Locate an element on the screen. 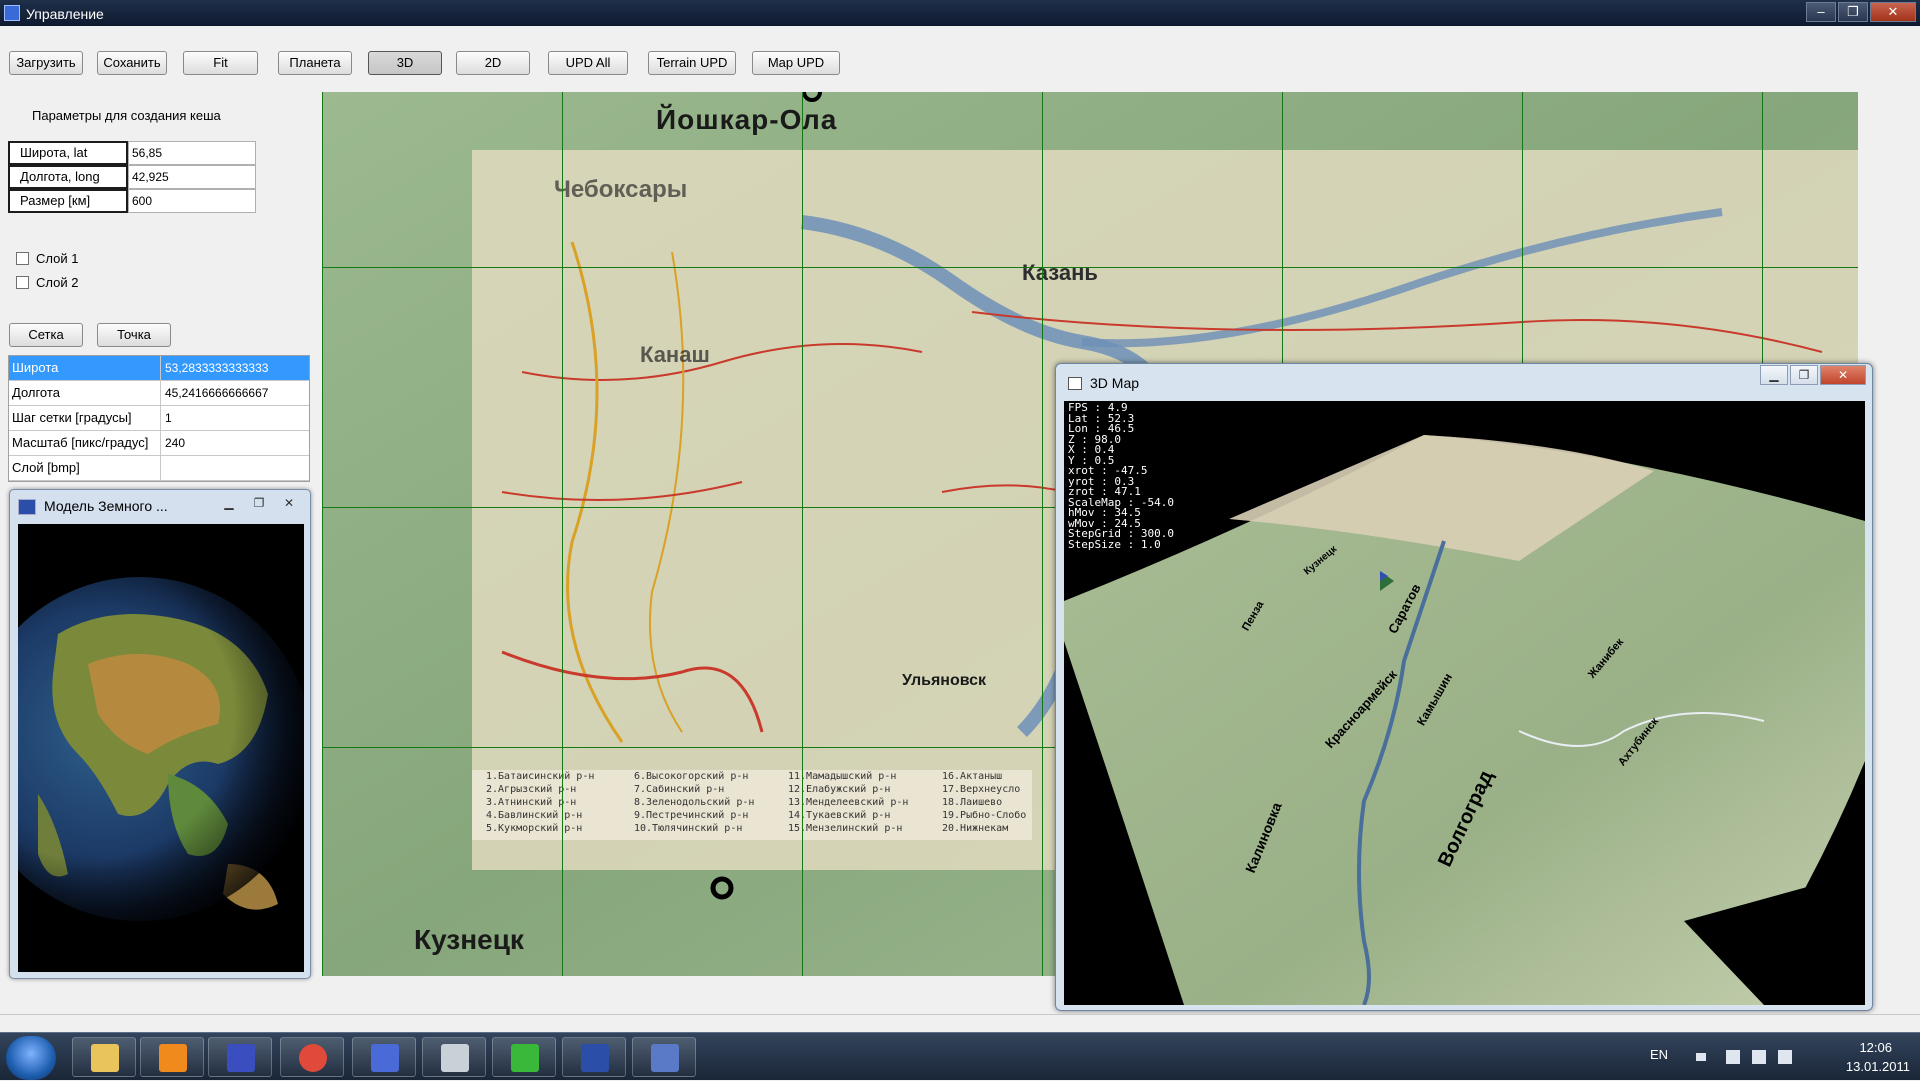  legend-item: 5.Кукморский р-н is located at coordinates (534, 828).